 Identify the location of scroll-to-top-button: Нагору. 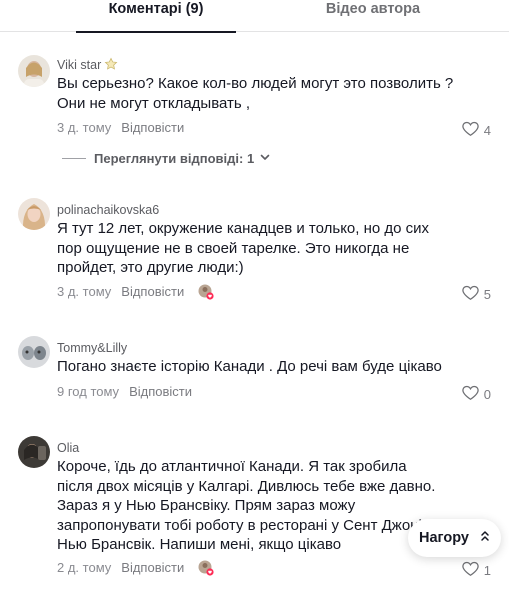
(454, 538).